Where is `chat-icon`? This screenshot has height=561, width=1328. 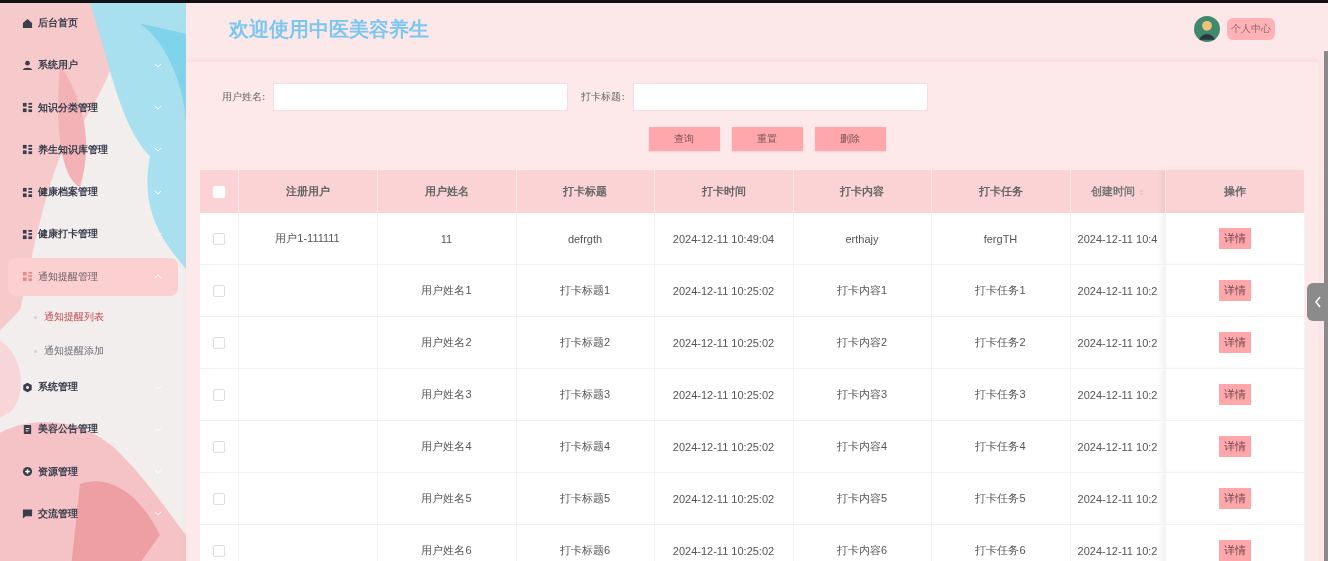 chat-icon is located at coordinates (27, 514).